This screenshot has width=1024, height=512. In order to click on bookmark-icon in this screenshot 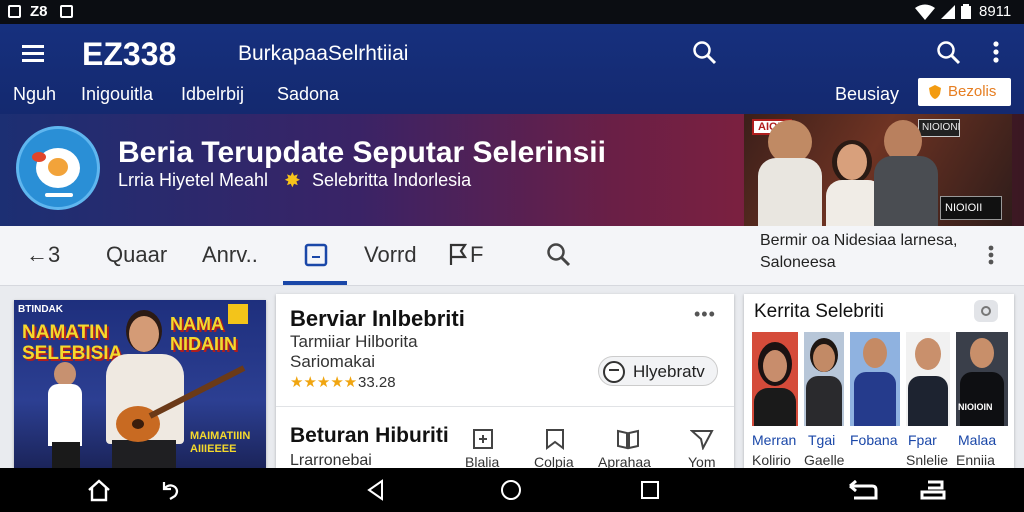, I will do `click(555, 439)`.